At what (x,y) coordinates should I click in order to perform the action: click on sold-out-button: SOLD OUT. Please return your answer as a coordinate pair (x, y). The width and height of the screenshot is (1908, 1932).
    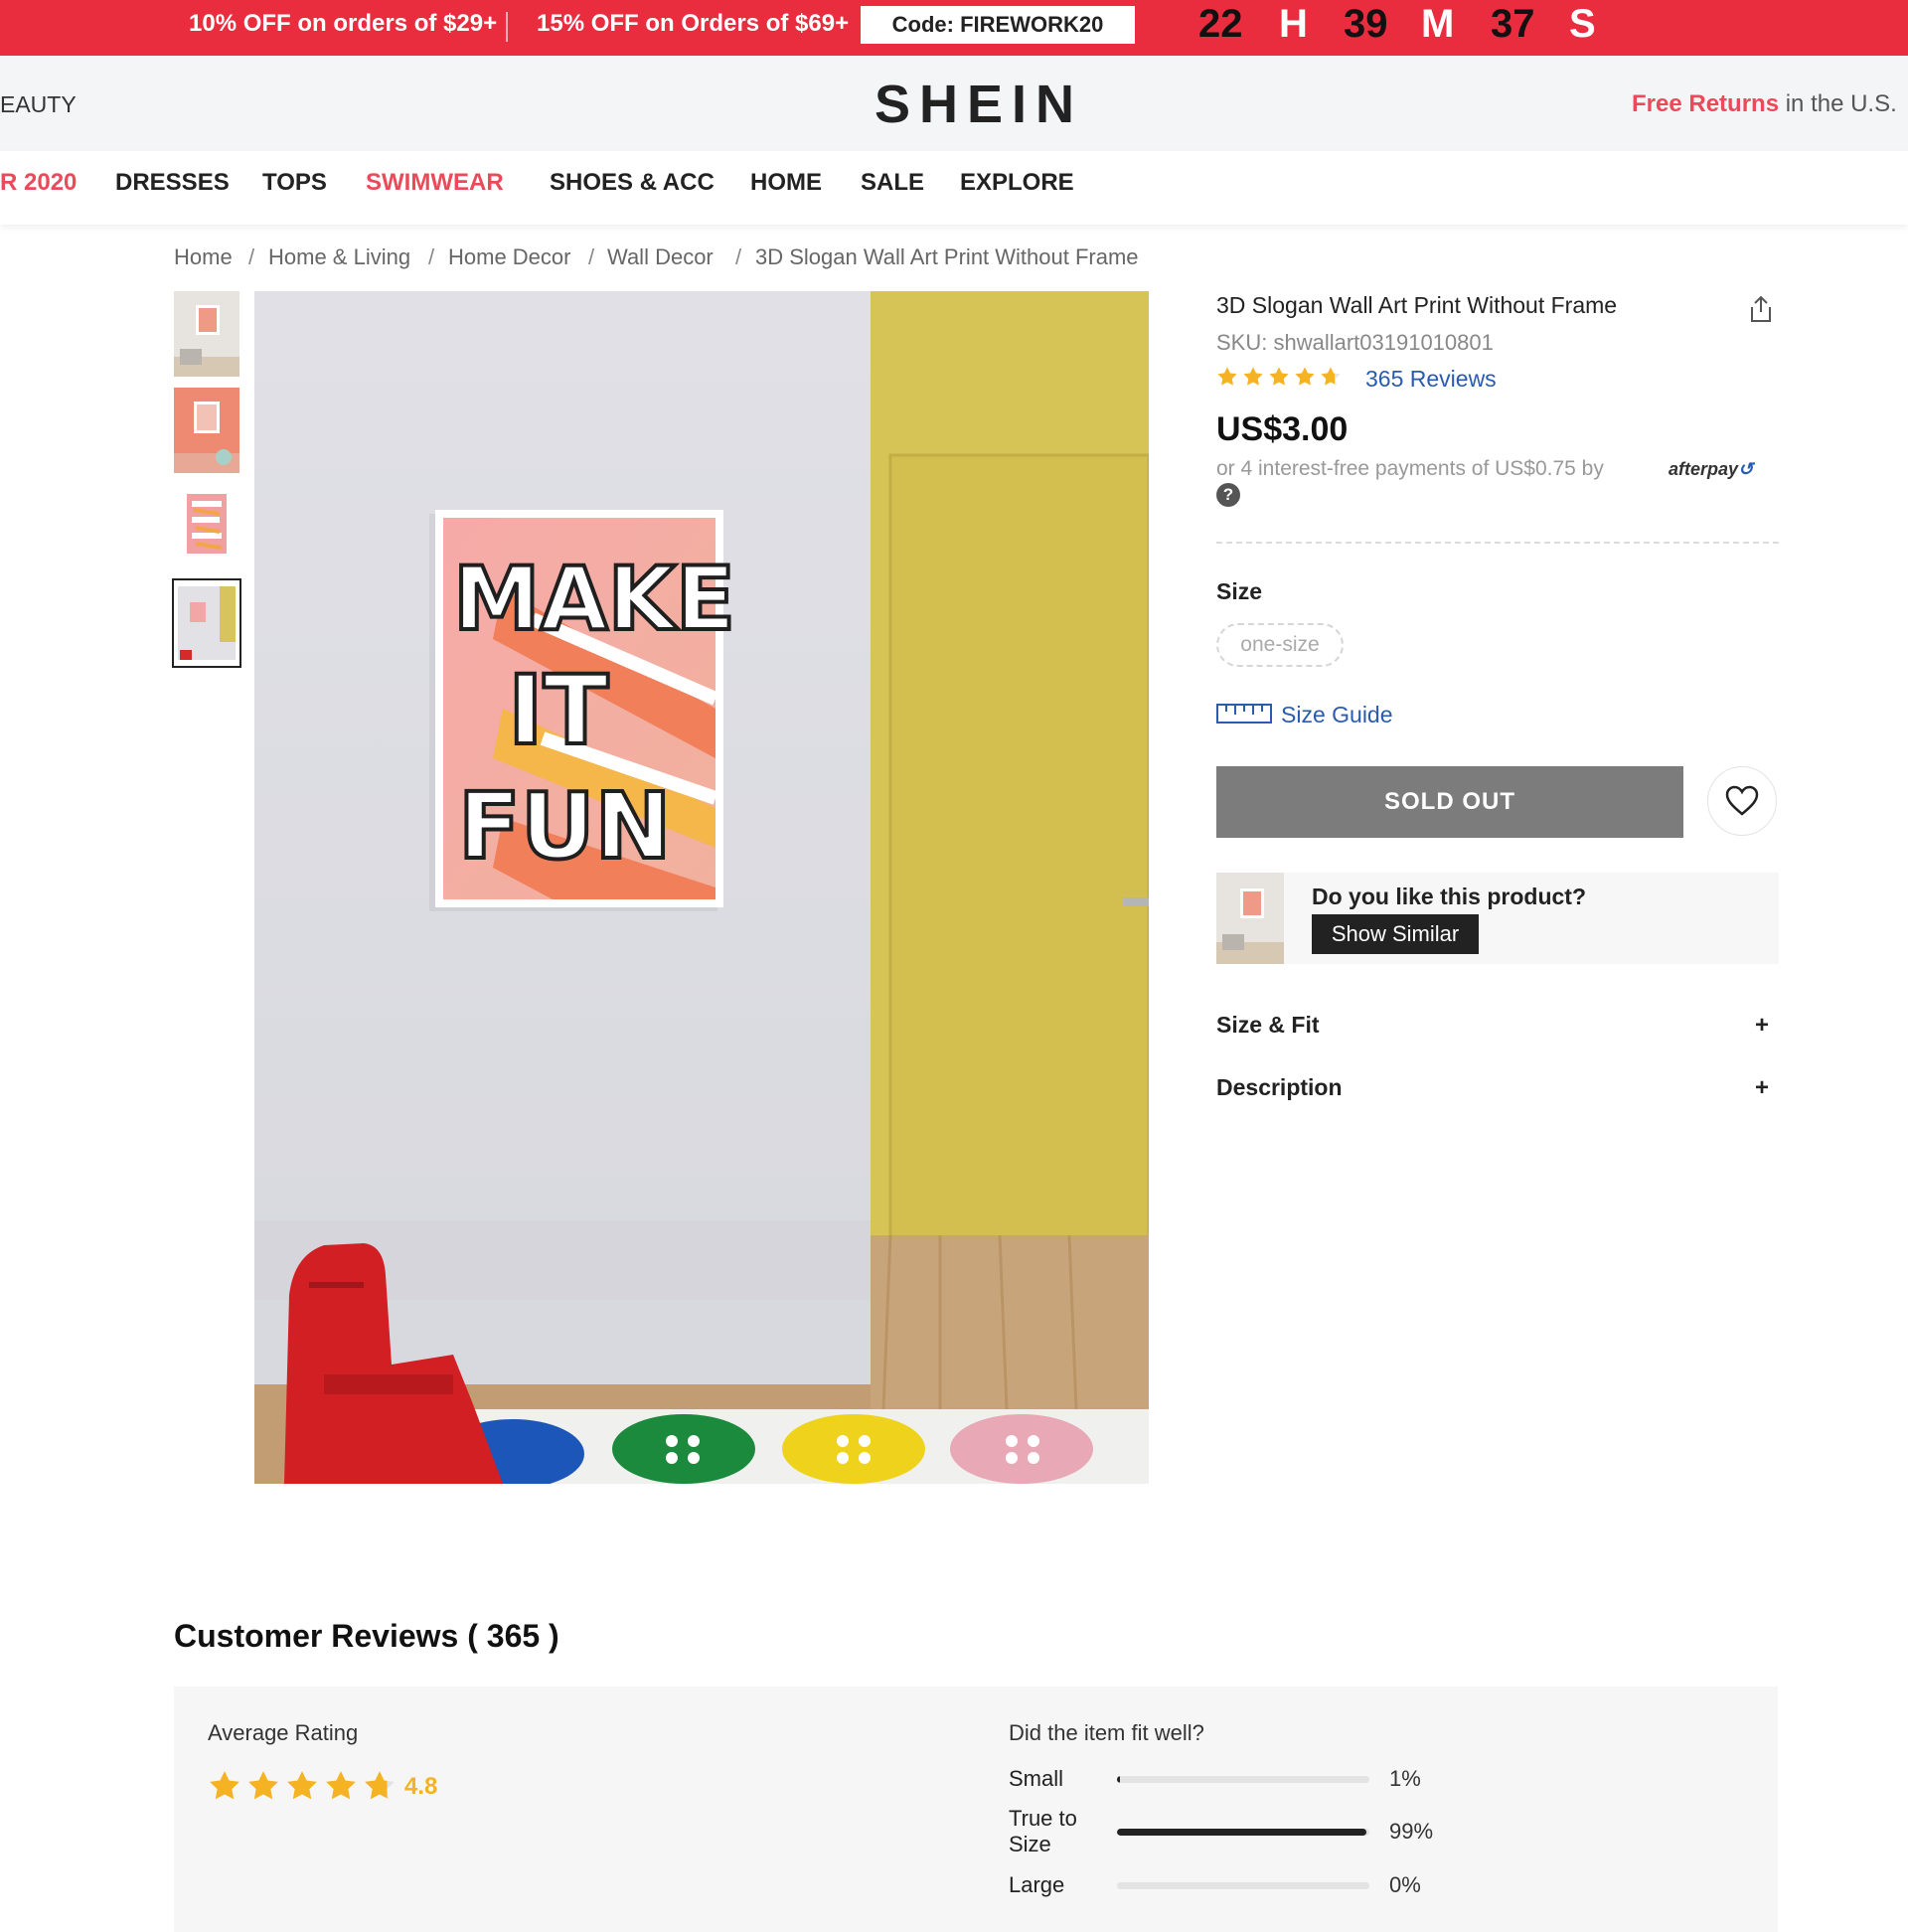
    Looking at the image, I should click on (1449, 802).